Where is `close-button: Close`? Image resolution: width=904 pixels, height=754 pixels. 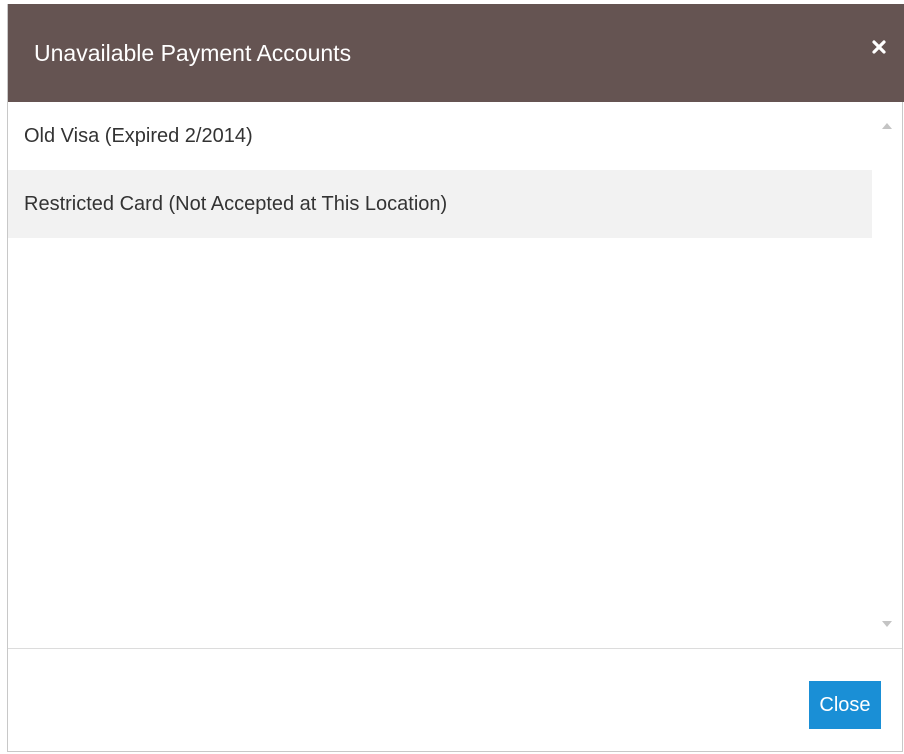 close-button: Close is located at coordinates (845, 705).